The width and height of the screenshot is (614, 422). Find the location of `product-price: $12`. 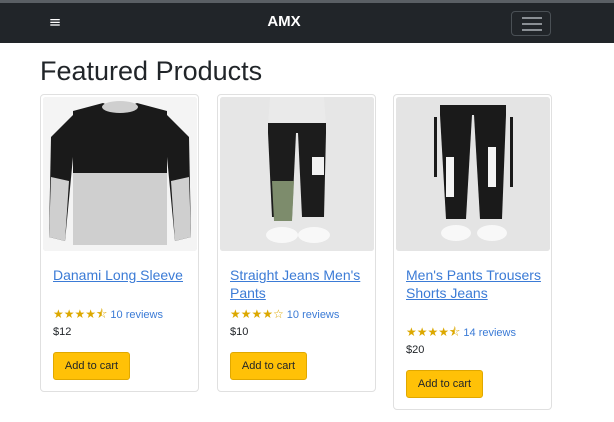

product-price: $12 is located at coordinates (62, 332).